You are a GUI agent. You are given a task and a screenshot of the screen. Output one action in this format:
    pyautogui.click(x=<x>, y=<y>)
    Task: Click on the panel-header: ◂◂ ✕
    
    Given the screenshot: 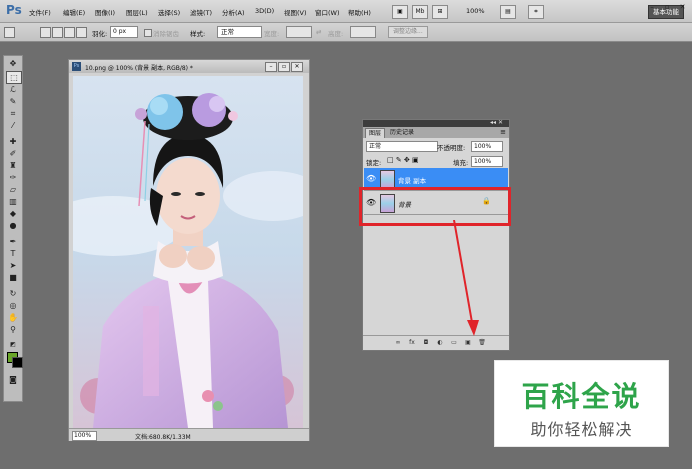 What is the action you would take?
    pyautogui.click(x=436, y=123)
    